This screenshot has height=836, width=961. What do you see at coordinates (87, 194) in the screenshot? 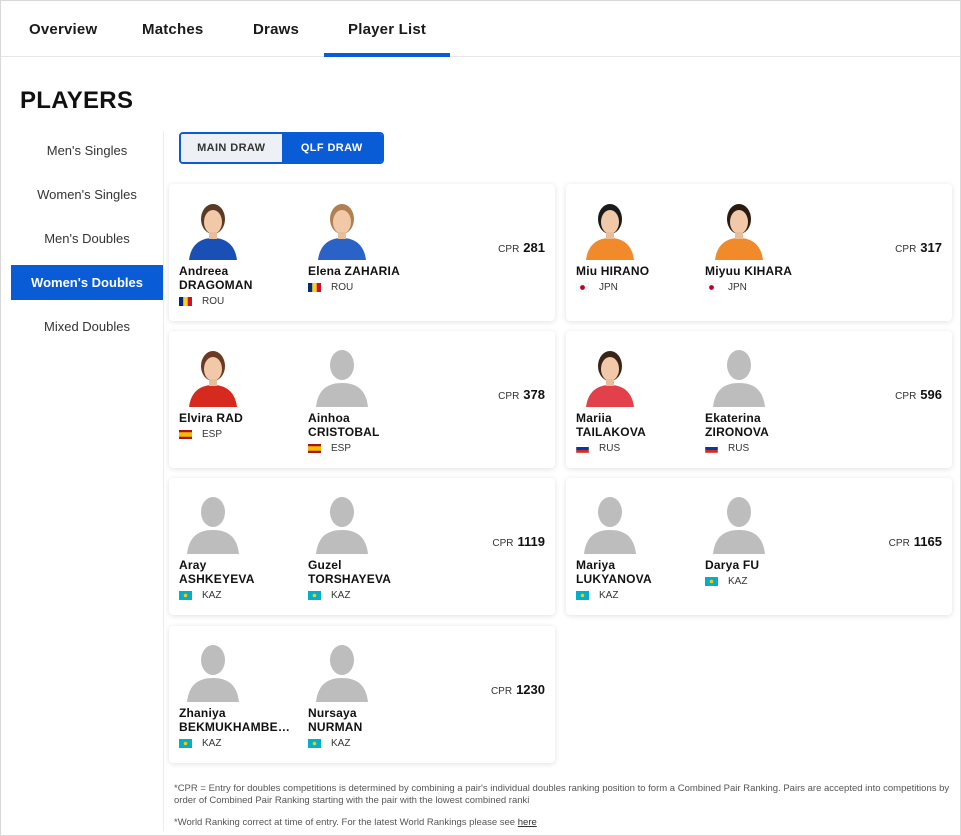
I see `sidebar-item-womens-singles: Women's Singles` at bounding box center [87, 194].